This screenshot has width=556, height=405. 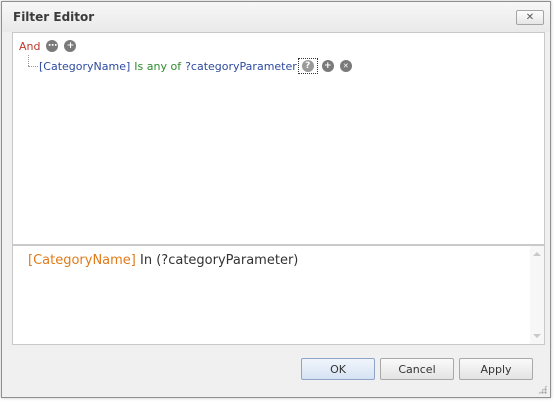 I want to click on apply-button: Apply, so click(x=496, y=369).